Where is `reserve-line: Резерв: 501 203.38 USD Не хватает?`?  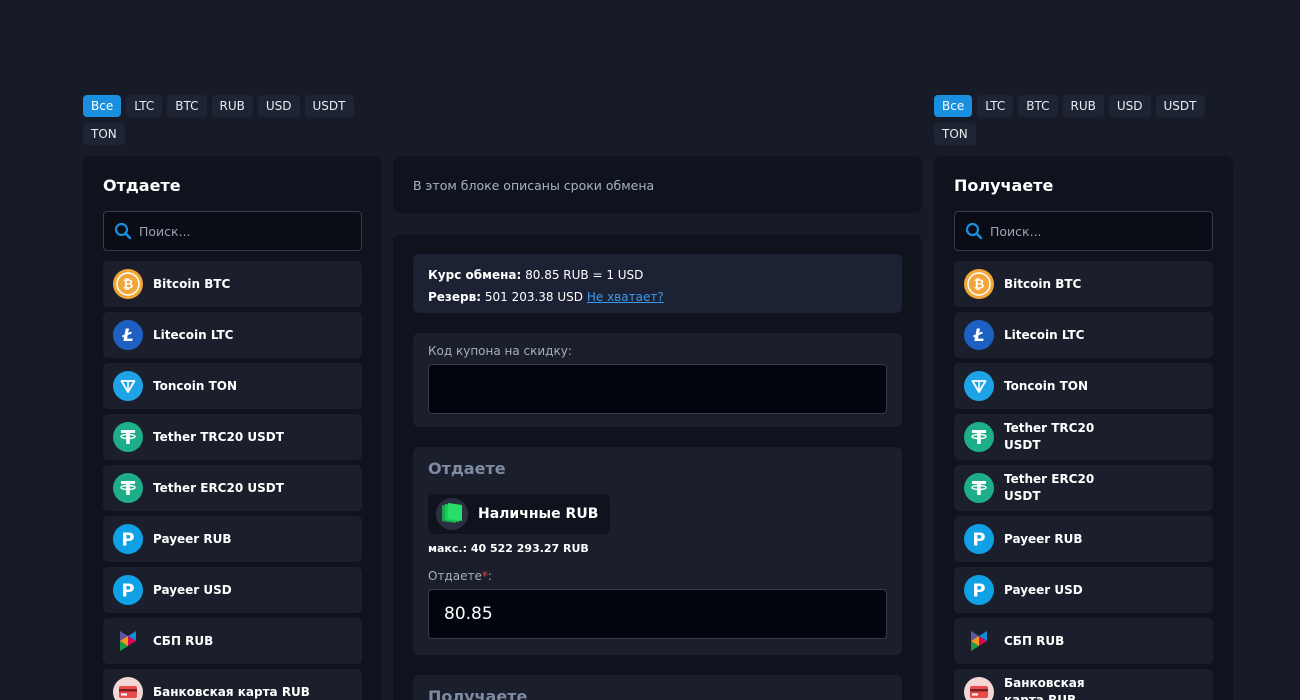
reserve-line: Резерв: 501 203.38 USD Не хватает? is located at coordinates (657, 297).